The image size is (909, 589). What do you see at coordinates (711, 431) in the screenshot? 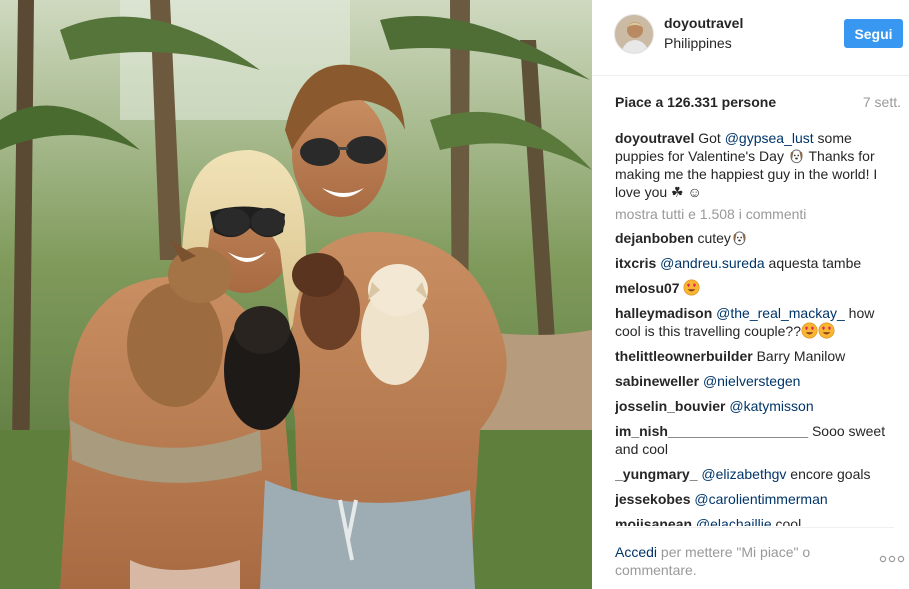
I see `comment-username: im_nish__________________` at bounding box center [711, 431].